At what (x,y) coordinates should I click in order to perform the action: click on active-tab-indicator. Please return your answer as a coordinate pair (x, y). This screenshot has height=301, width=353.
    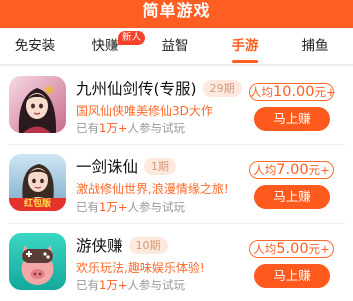
    Looking at the image, I should click on (245, 61).